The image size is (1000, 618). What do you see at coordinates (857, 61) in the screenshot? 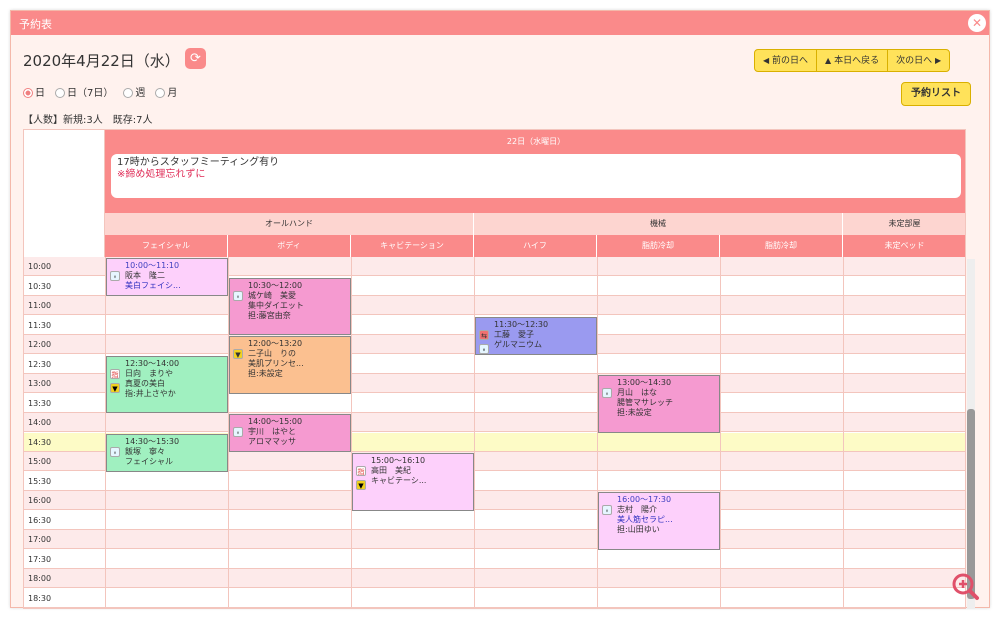
I see `today-label: 本日へ戻る` at bounding box center [857, 61].